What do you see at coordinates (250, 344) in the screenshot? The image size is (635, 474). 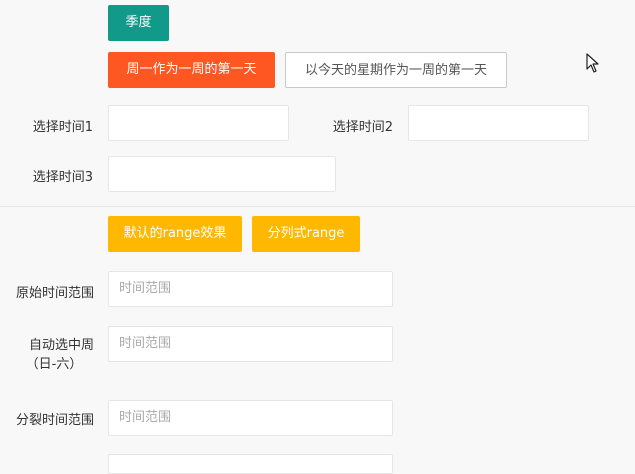 I see `auto-week-input: 时间范围` at bounding box center [250, 344].